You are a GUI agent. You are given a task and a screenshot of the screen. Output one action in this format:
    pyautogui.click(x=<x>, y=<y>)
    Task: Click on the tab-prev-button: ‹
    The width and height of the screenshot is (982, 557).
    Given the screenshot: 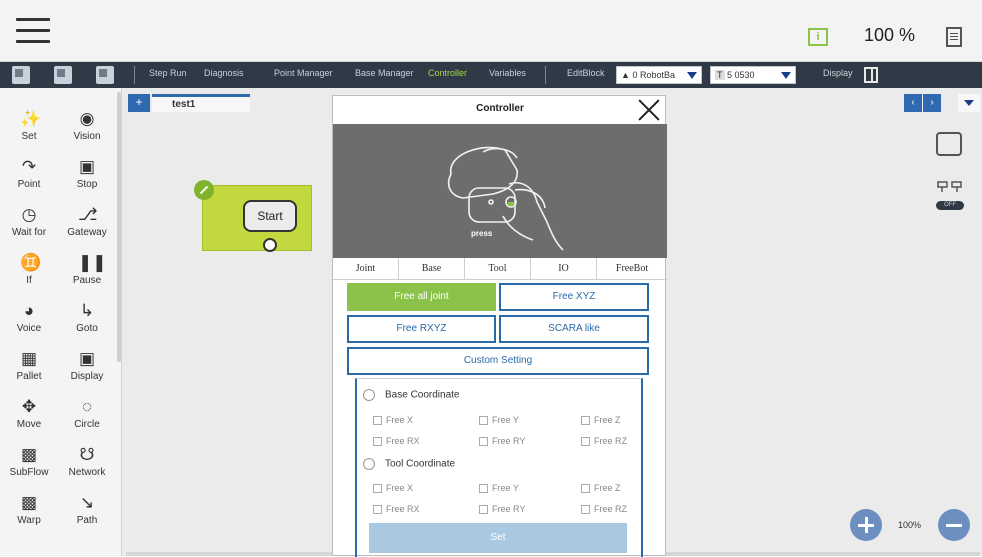 What is the action you would take?
    pyautogui.click(x=913, y=103)
    